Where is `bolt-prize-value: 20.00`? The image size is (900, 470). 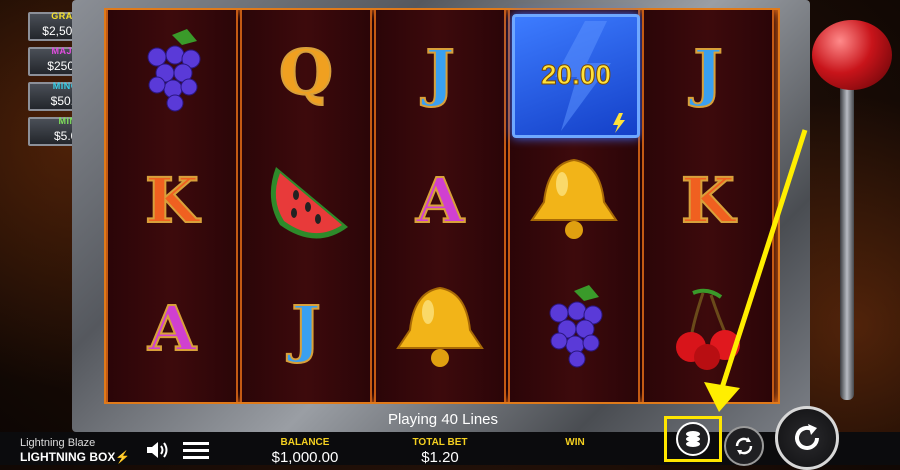 bolt-prize-value: 20.00 is located at coordinates (576, 75).